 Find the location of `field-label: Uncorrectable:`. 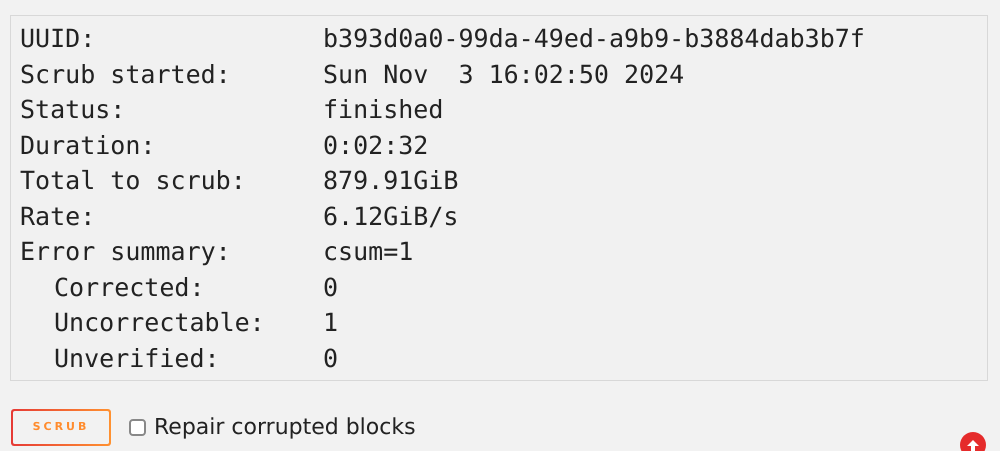

field-label: Uncorrectable: is located at coordinates (159, 323).